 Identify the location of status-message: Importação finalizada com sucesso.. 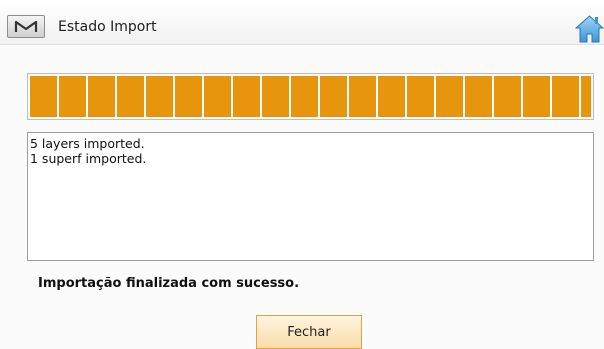
(169, 283).